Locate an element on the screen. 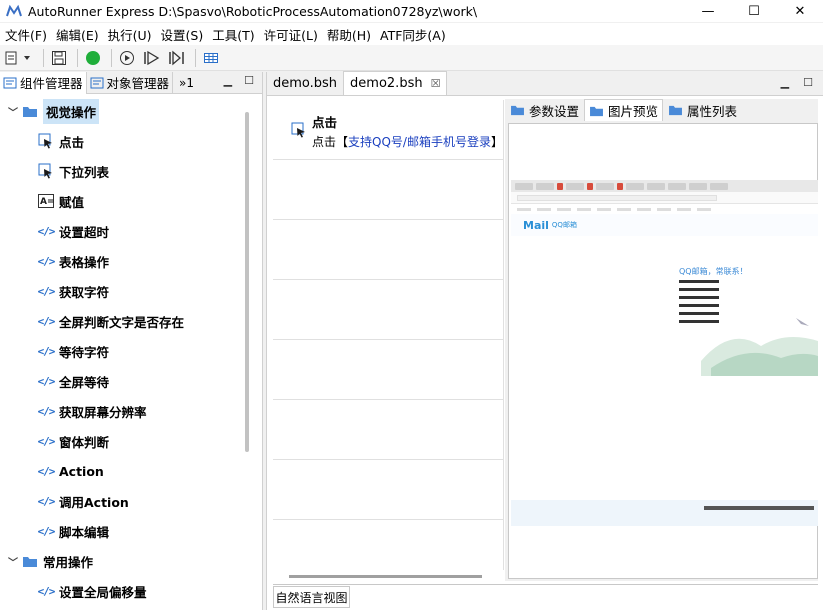  table-view-button is located at coordinates (211, 58).